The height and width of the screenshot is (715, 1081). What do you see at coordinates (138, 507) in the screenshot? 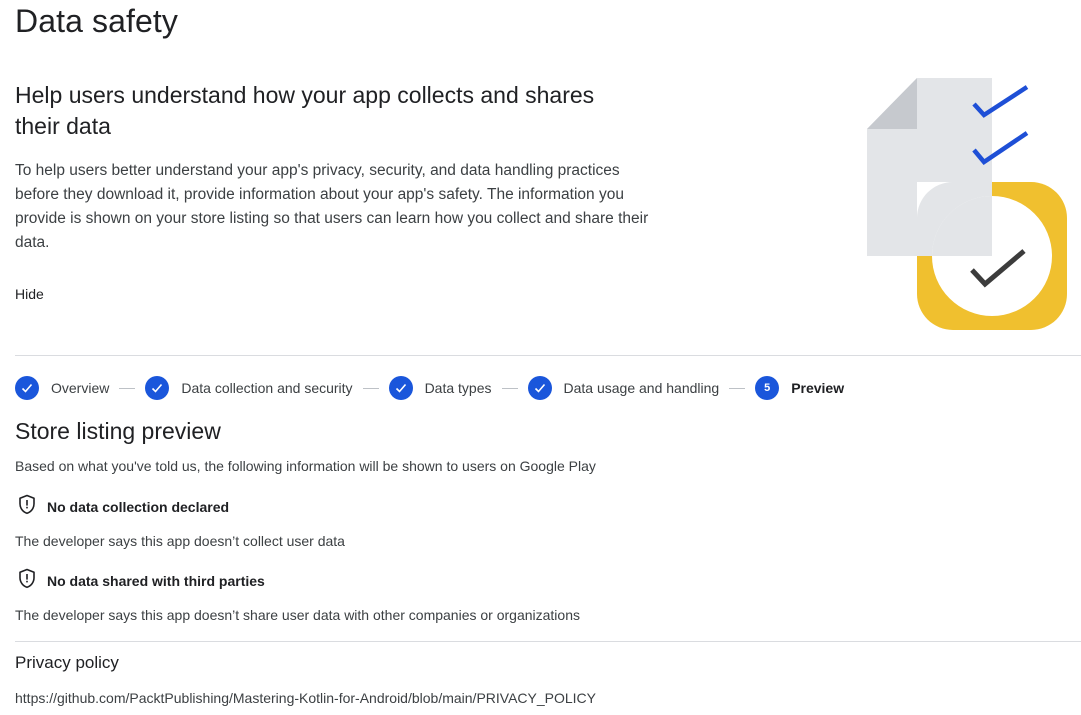
I see `item-title: No data collection declared` at bounding box center [138, 507].